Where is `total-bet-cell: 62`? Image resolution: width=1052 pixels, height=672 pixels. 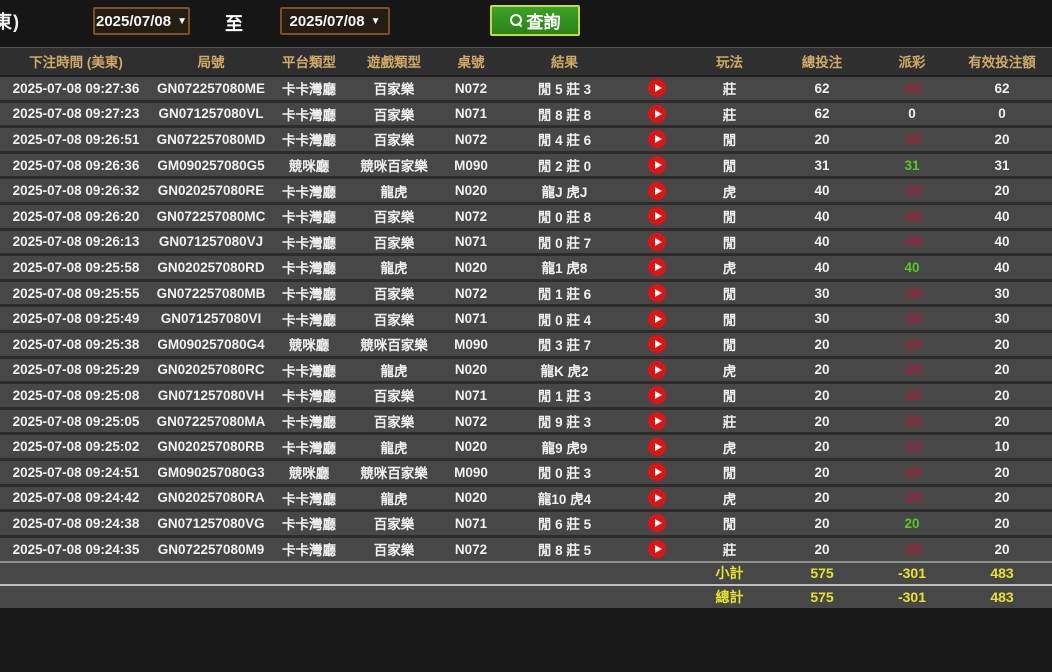 total-bet-cell: 62 is located at coordinates (822, 89).